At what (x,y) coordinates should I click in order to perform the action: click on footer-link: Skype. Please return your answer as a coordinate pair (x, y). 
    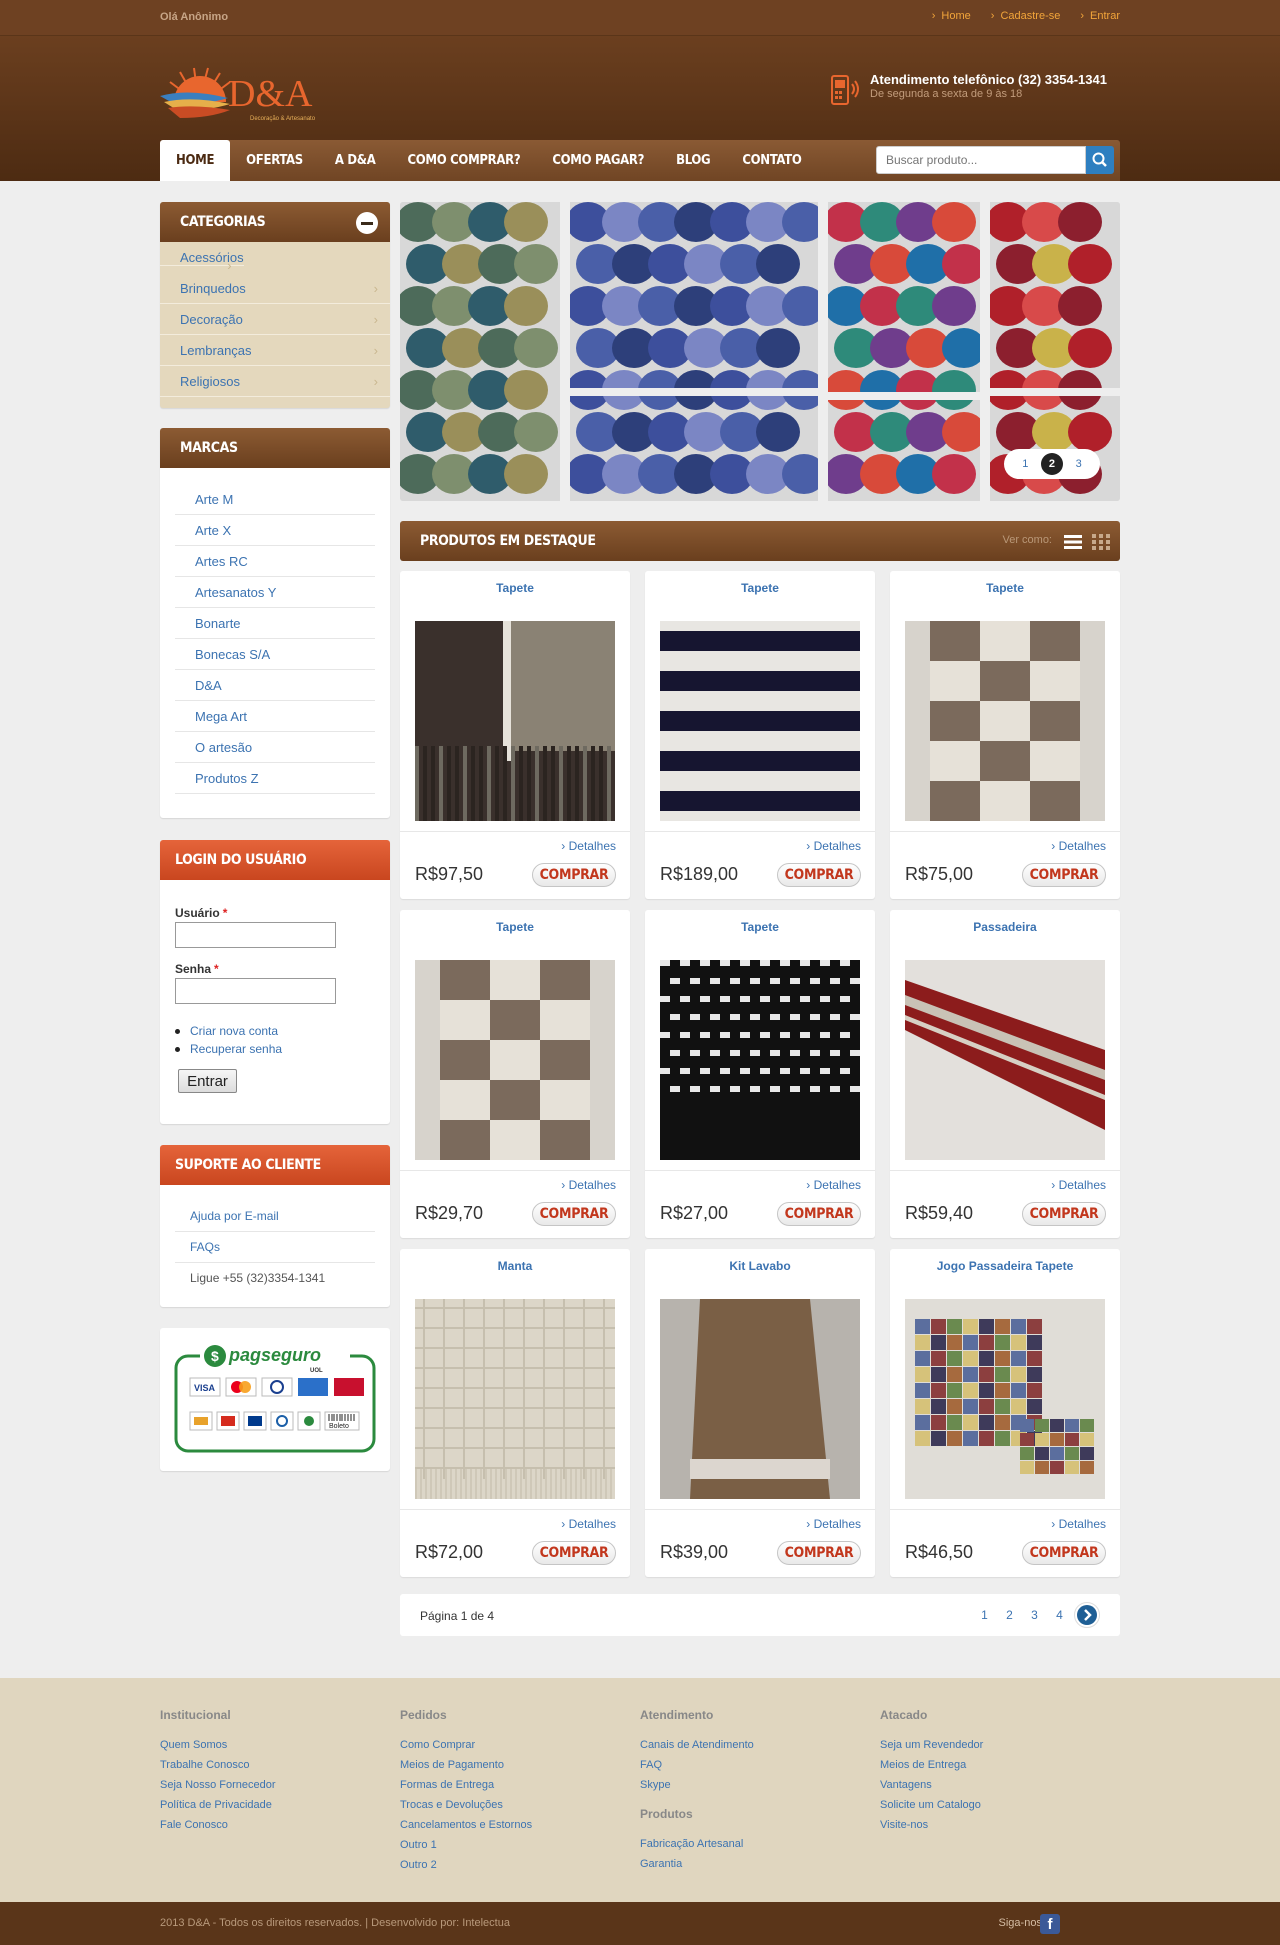
    Looking at the image, I should click on (755, 1785).